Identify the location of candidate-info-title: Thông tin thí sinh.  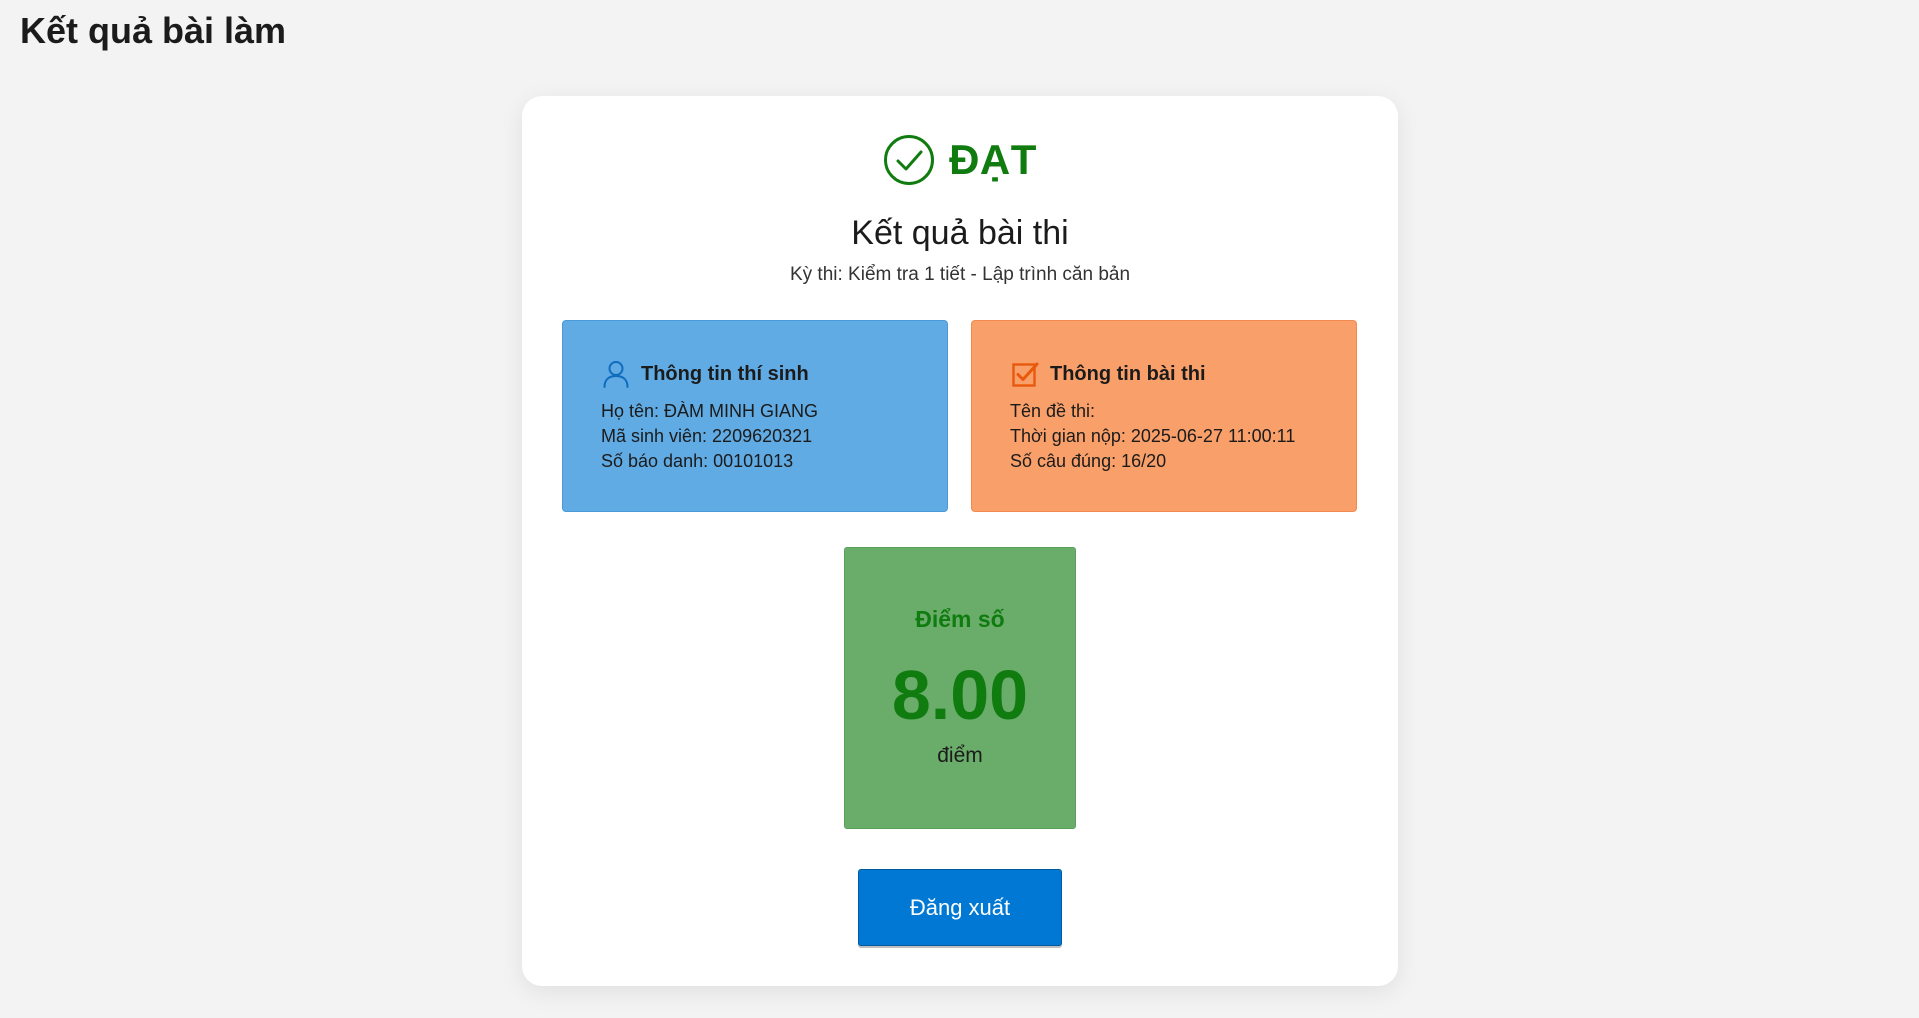
(725, 373).